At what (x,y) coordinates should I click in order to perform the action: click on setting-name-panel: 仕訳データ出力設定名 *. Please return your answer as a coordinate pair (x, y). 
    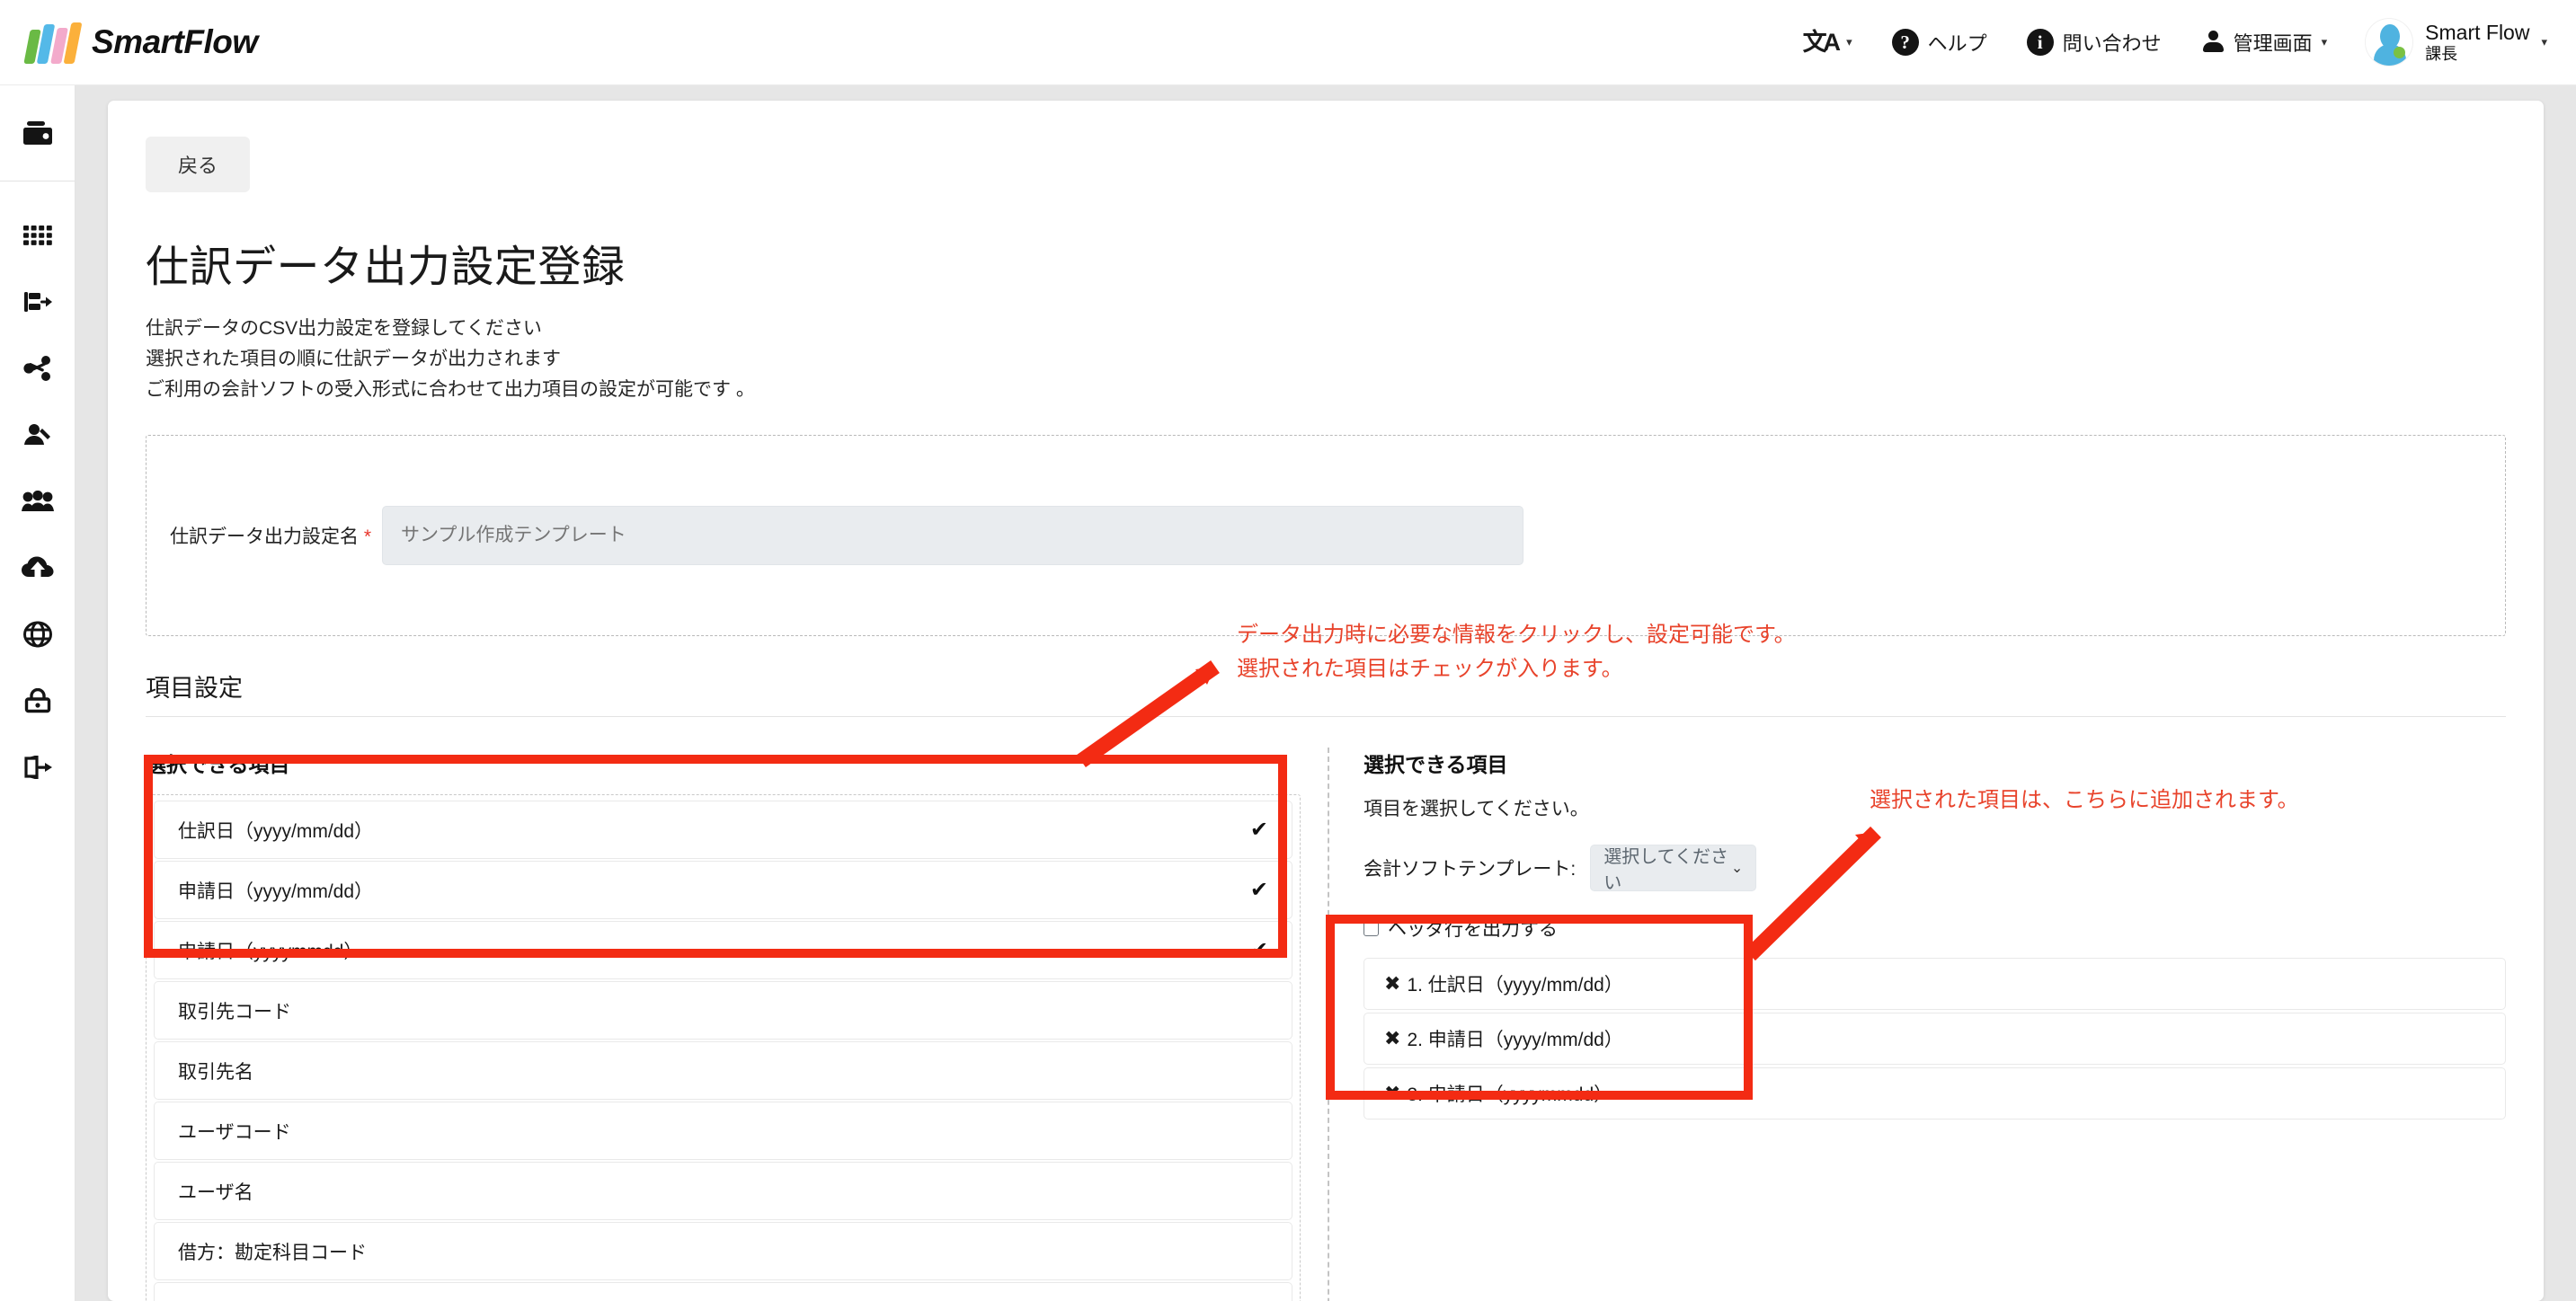
    Looking at the image, I should click on (1326, 536).